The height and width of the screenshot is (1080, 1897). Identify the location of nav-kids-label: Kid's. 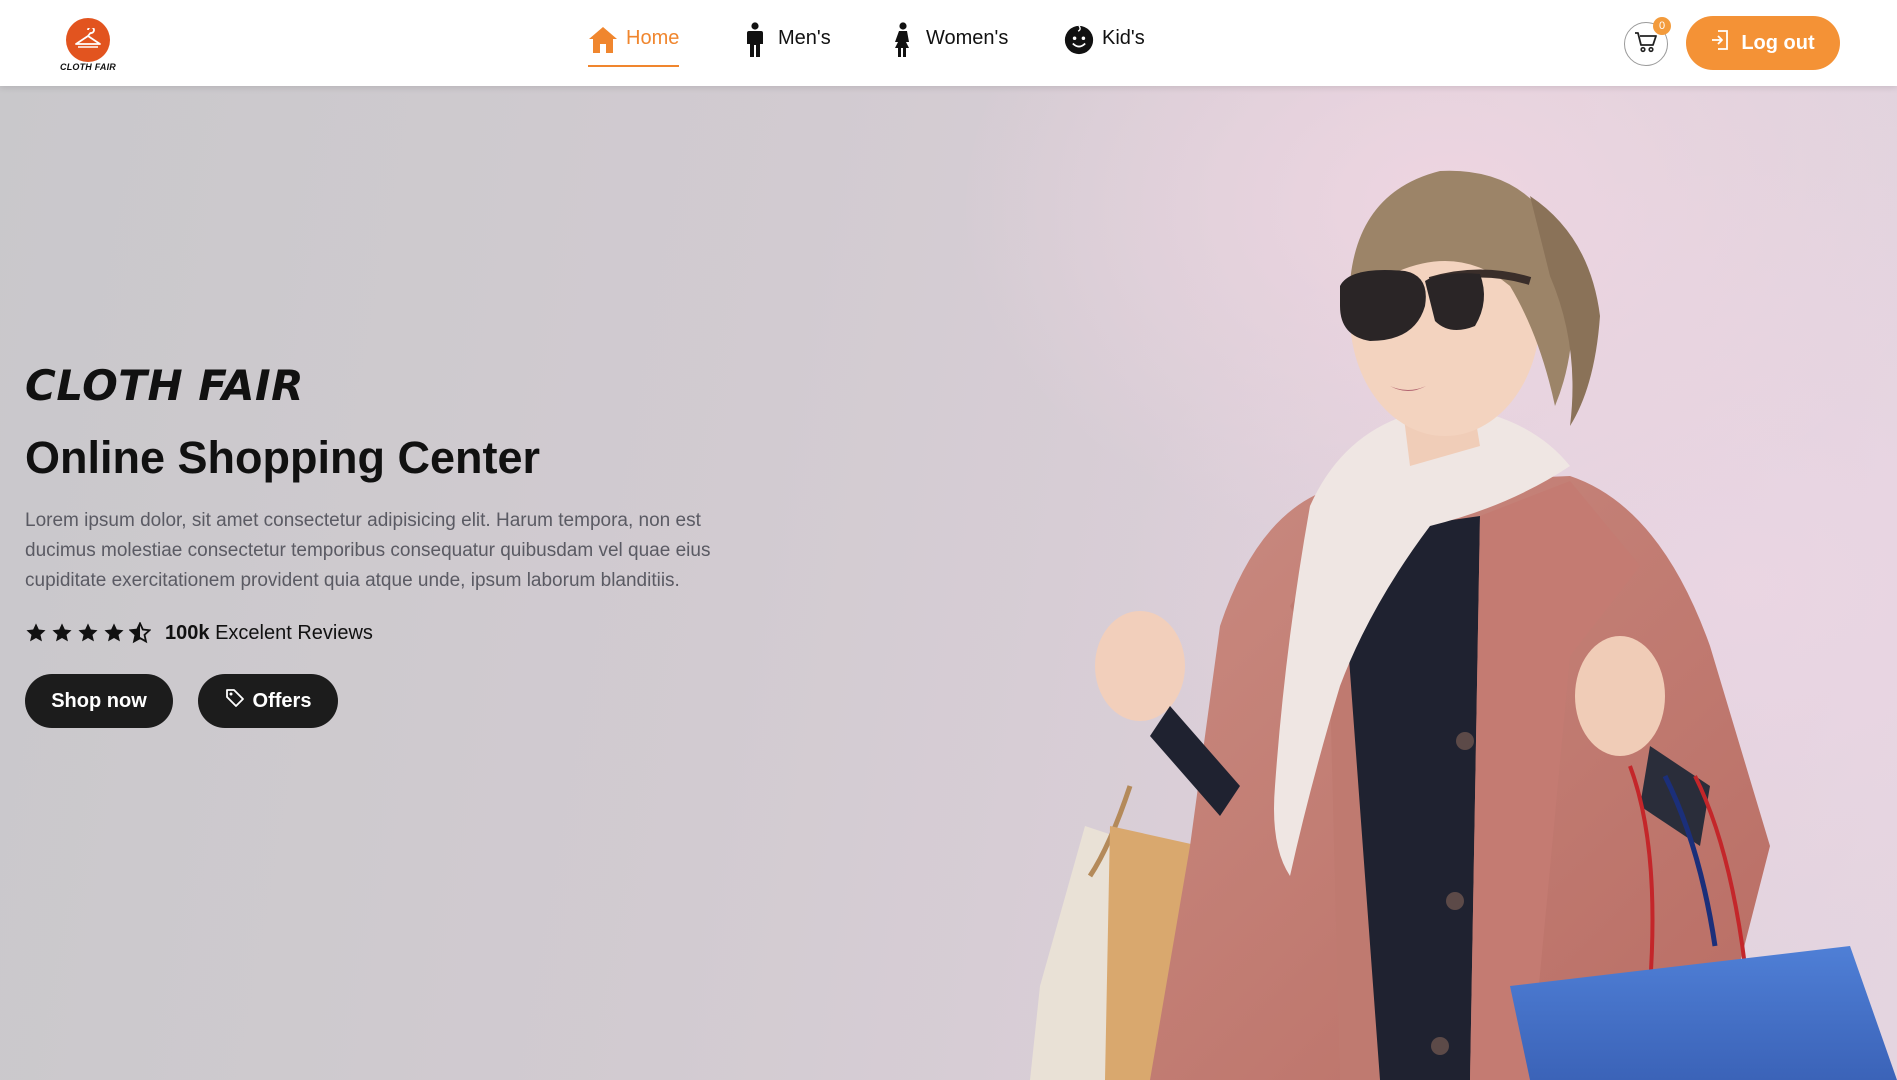
(1123, 38).